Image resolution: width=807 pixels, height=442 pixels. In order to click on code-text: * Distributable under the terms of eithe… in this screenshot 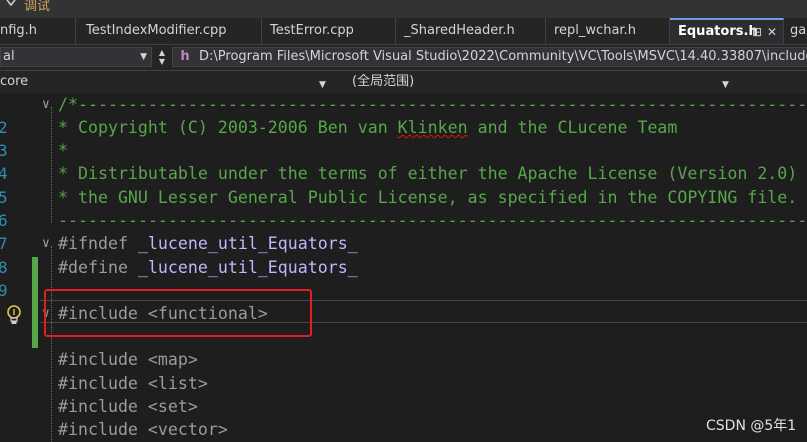, I will do `click(432, 173)`.